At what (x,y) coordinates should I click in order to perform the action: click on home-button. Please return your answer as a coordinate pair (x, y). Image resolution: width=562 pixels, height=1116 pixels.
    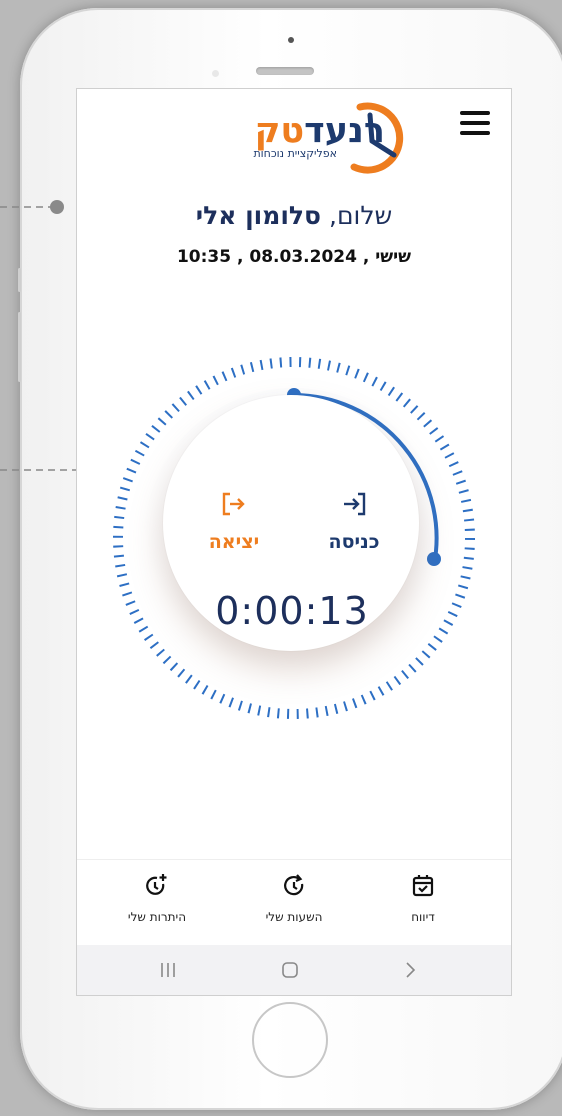
    Looking at the image, I should click on (290, 1040).